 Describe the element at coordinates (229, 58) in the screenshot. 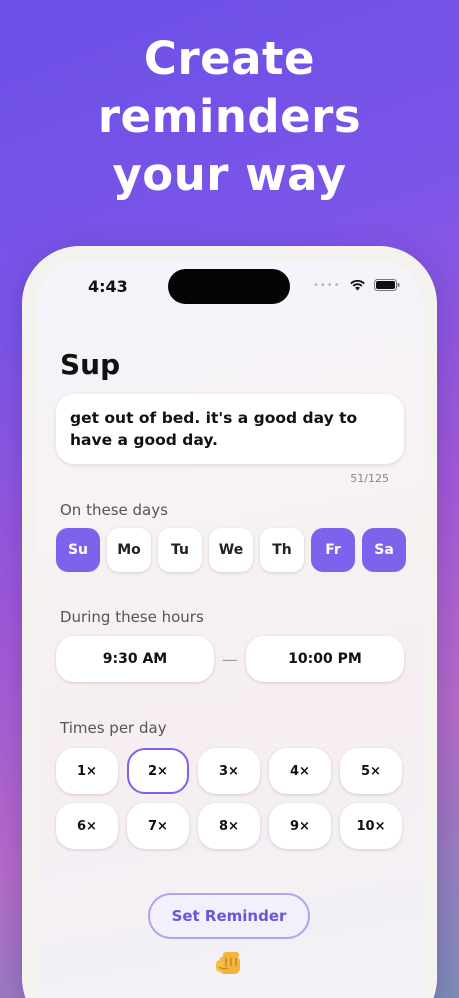

I see `headline-line-1: Create` at that location.